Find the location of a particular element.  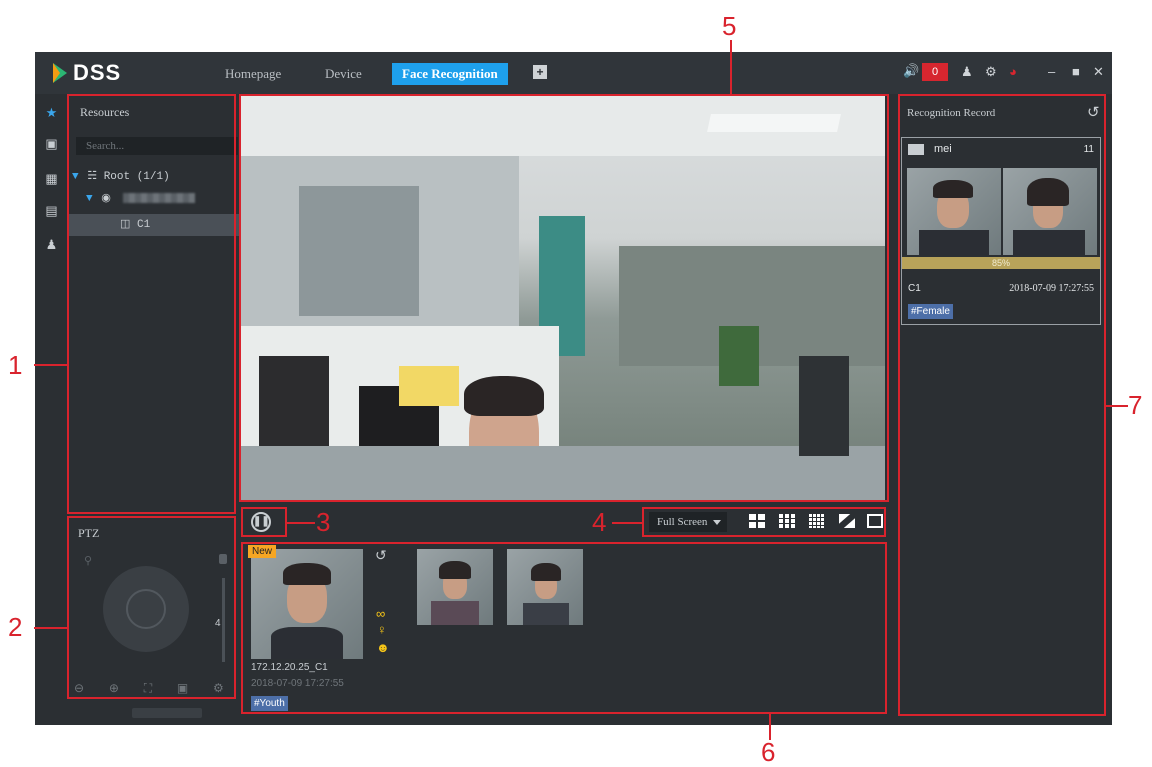

callout-1: 1 is located at coordinates (15, 365).